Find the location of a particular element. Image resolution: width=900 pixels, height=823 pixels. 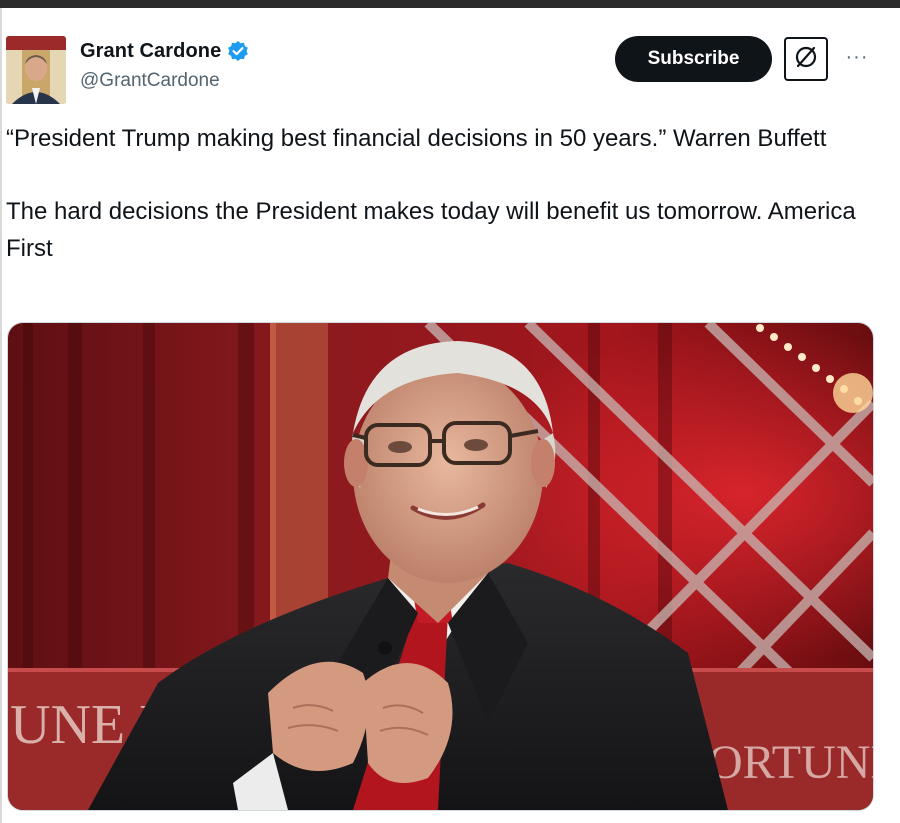

author-name-row: Grant Cardone is located at coordinates (164, 51).